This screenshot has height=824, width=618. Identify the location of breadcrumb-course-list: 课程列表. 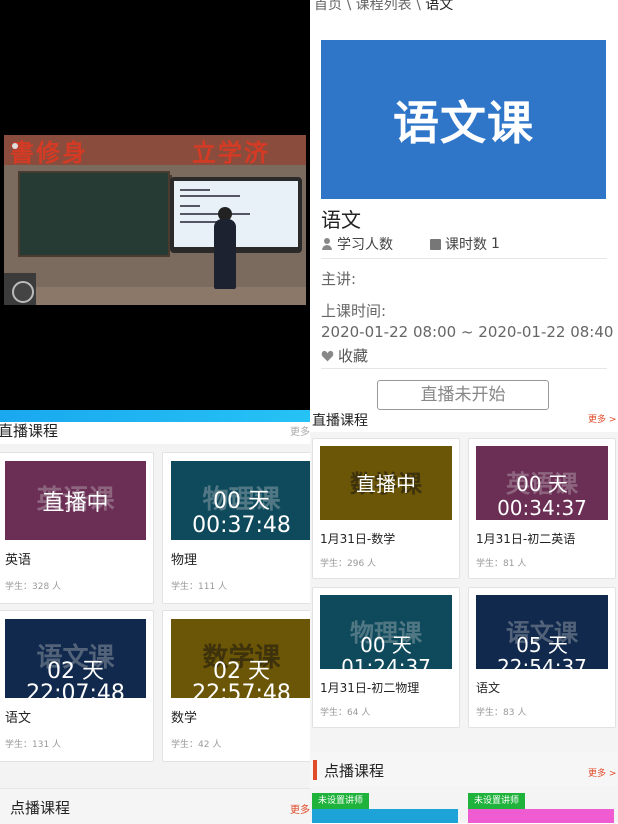
(384, 6).